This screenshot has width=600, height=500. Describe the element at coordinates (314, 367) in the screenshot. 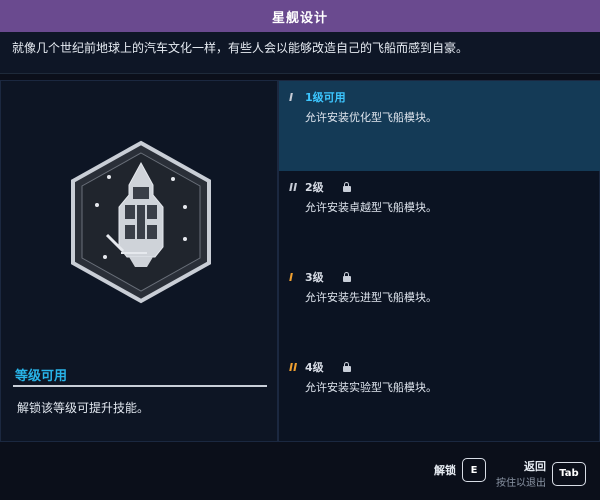

I see `tier-name: 4级` at that location.